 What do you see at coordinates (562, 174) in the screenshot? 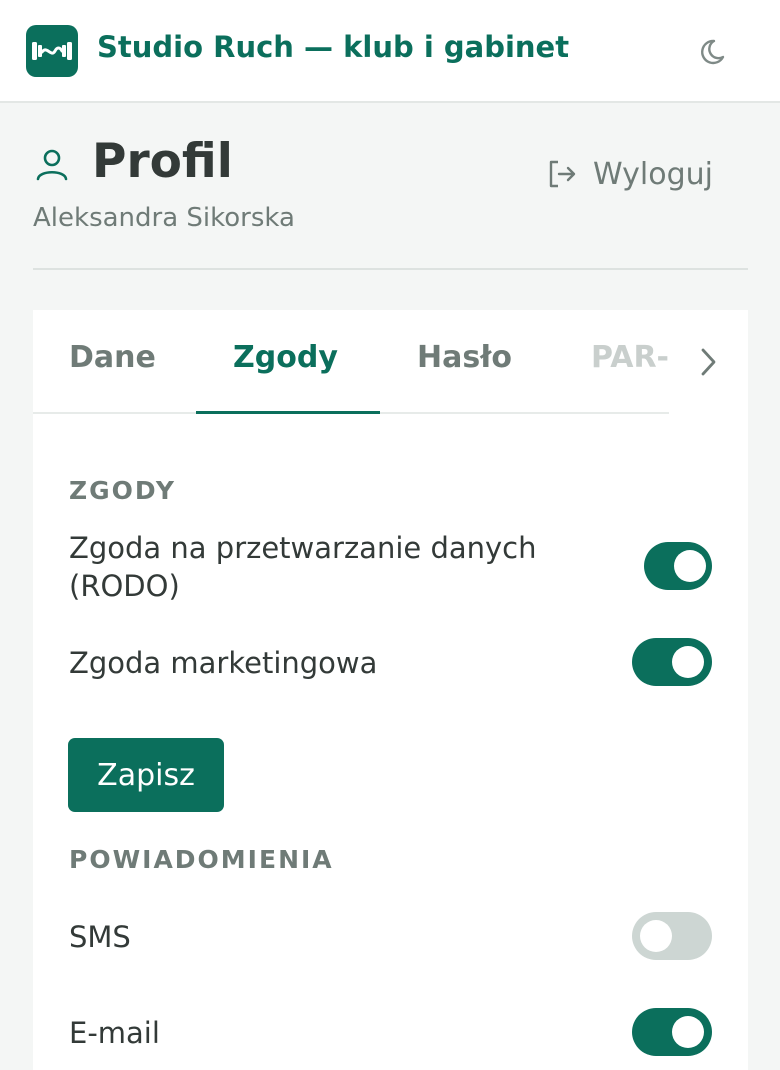
I see `logout-icon` at bounding box center [562, 174].